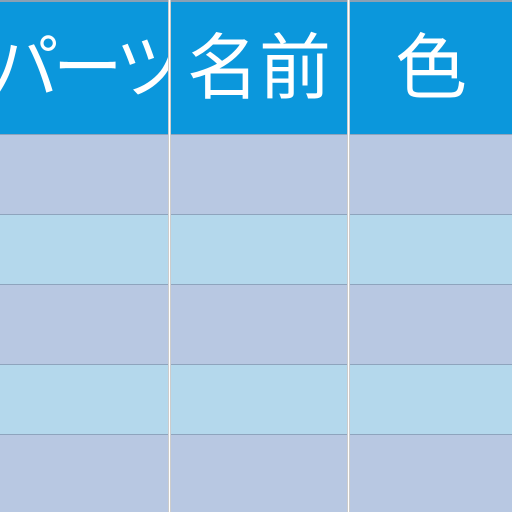 The height and width of the screenshot is (512, 512). I want to click on column-header-name: 名前, so click(259, 67).